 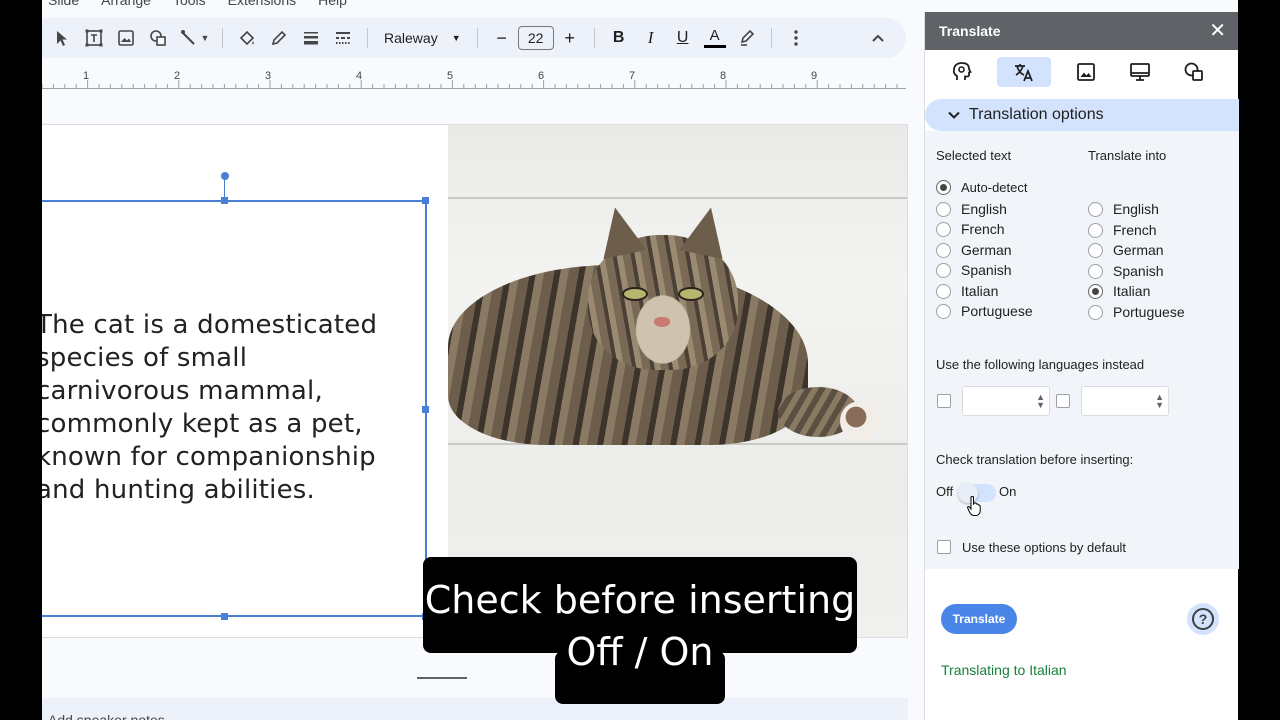 I want to click on textbox-tool-button, so click(x=94, y=38).